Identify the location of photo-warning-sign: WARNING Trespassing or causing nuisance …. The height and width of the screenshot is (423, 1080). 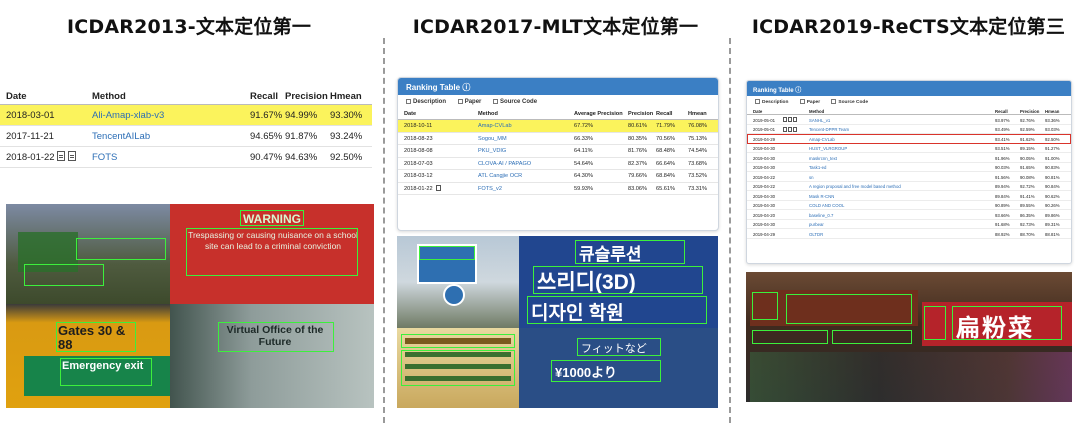
(272, 254).